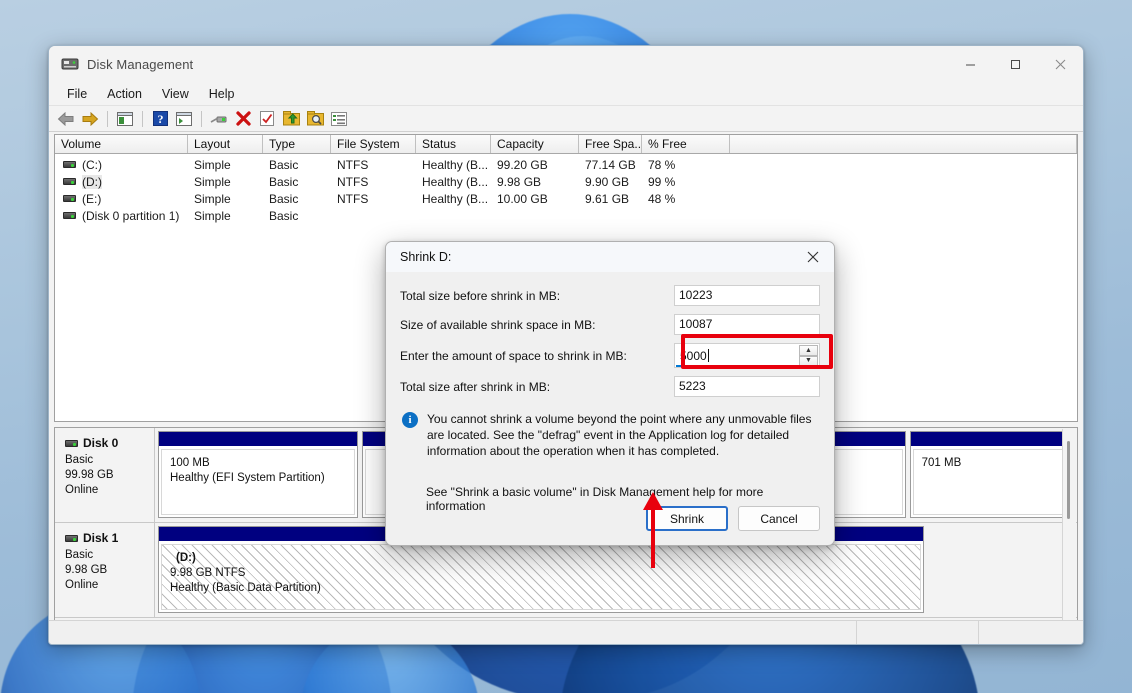 The height and width of the screenshot is (693, 1132). What do you see at coordinates (736, 366) in the screenshot?
I see `input-focus-underline` at bounding box center [736, 366].